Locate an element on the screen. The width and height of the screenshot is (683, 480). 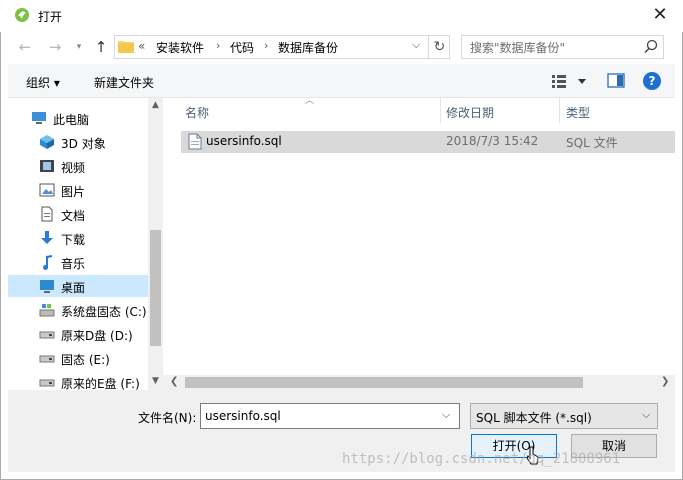
sidebar-item: 下载 is located at coordinates (78, 238).